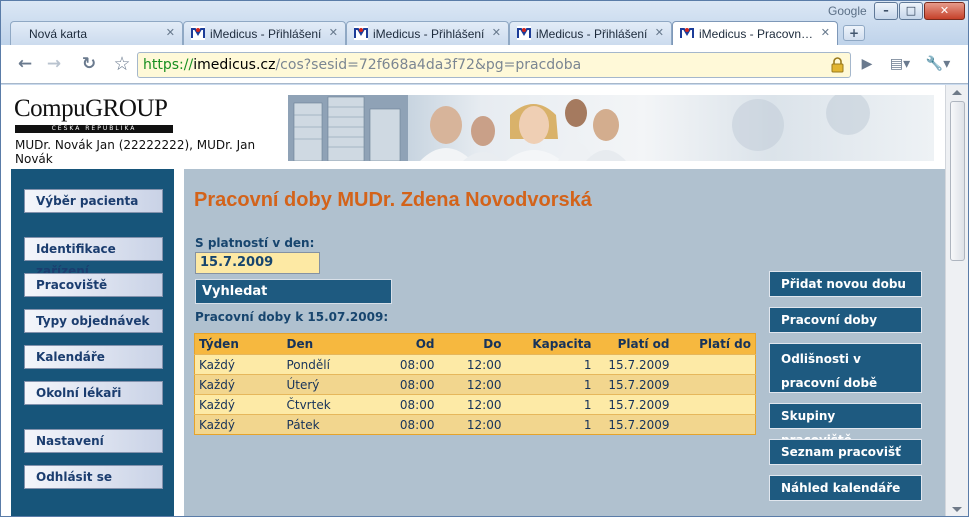 This screenshot has height=517, width=969. Describe the element at coordinates (327, 344) in the screenshot. I see `col-den: Den` at that location.